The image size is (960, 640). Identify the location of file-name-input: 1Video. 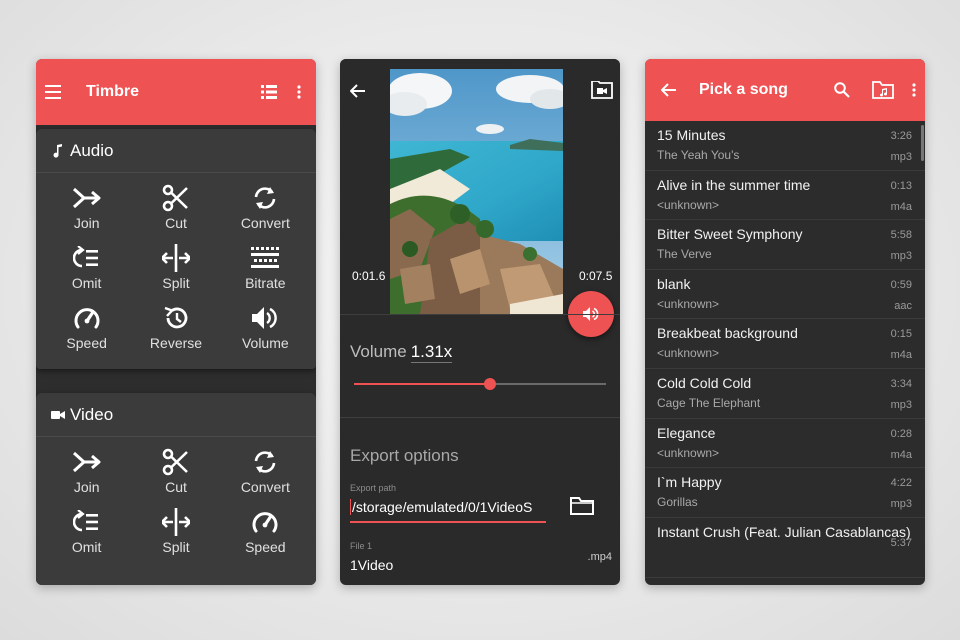
(371, 565).